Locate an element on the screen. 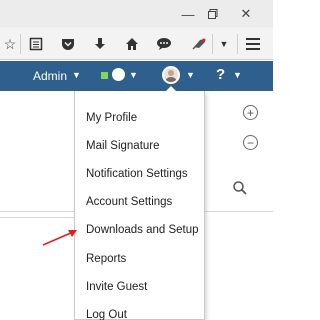 Image resolution: width=320 pixels, height=320 pixels. remove-icon: − is located at coordinates (250, 142).